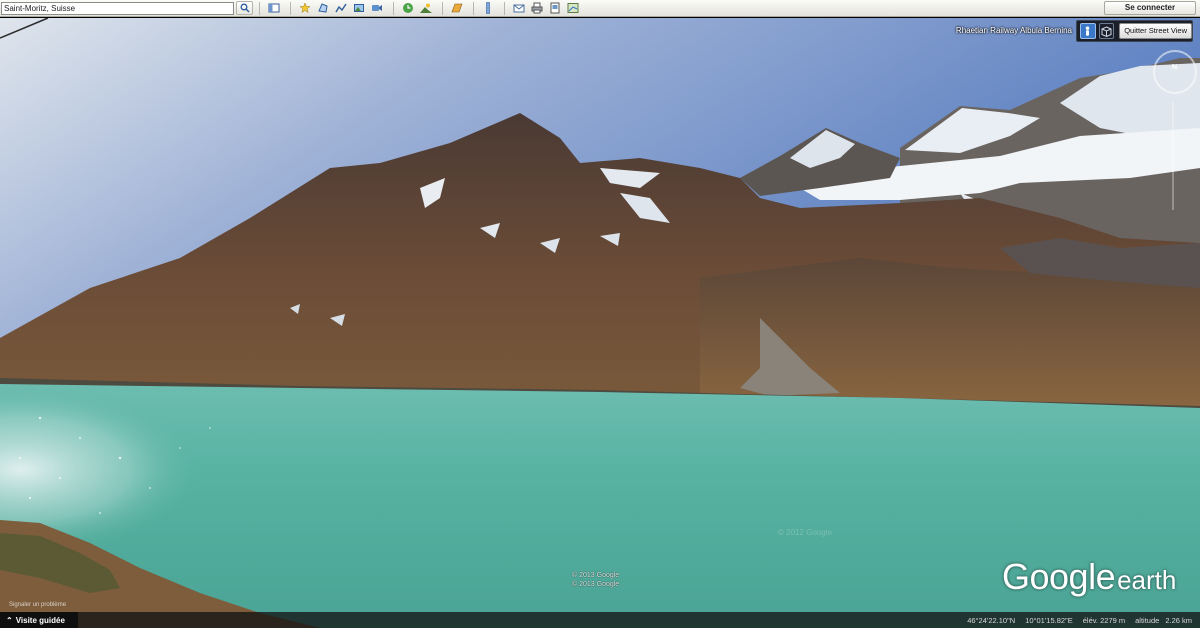 This screenshot has height=628, width=1200. What do you see at coordinates (1175, 72) in the screenshot?
I see `navigation-compass: N` at bounding box center [1175, 72].